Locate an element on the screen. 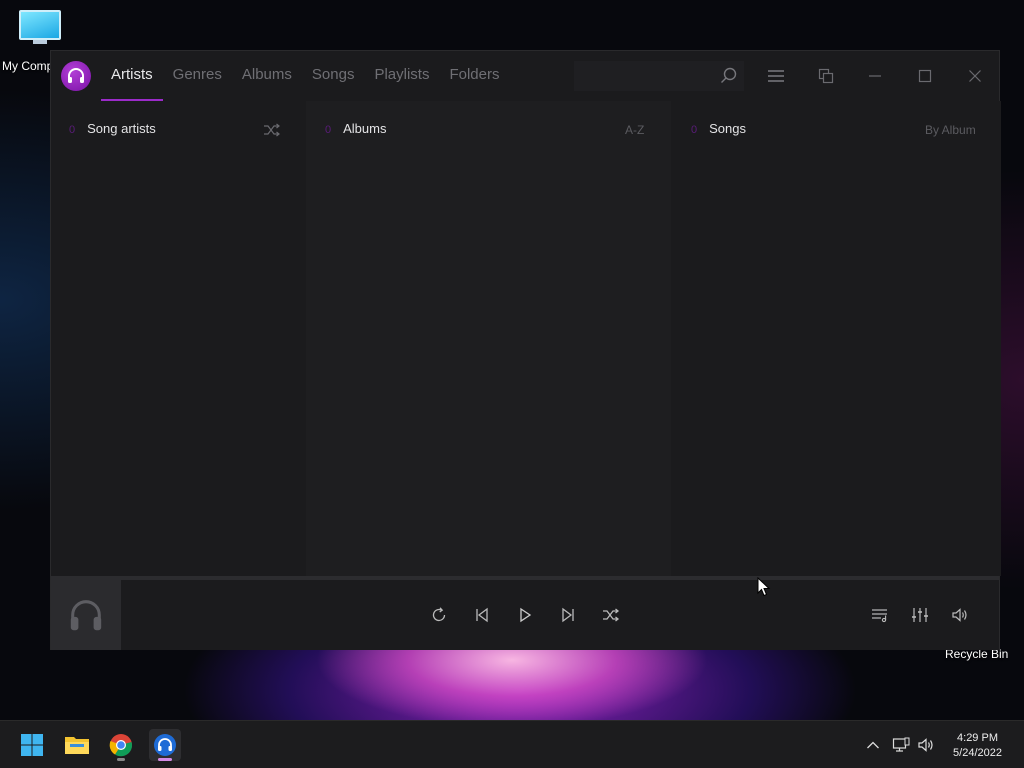 Image resolution: width=1024 pixels, height=768 pixels. artists-title: Song artists is located at coordinates (121, 128).